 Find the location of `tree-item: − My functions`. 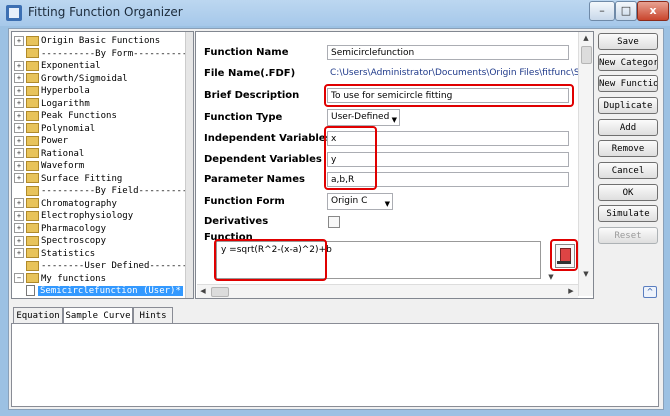

tree-item: − My functions is located at coordinates (60, 279).